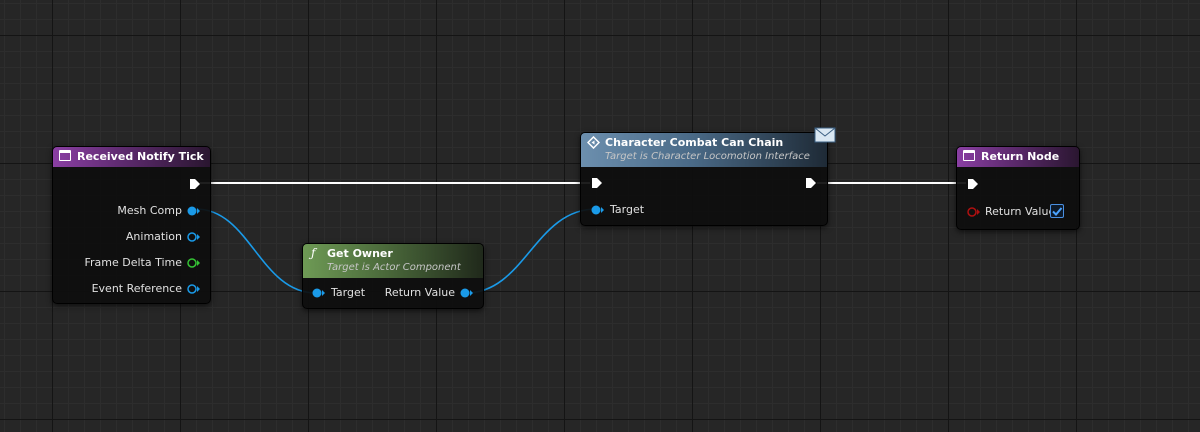  What do you see at coordinates (194, 237) in the screenshot?
I see `object-pin-animation` at bounding box center [194, 237].